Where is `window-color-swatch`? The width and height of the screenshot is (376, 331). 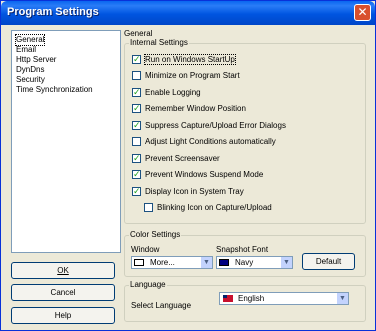
window-color-swatch is located at coordinates (139, 262).